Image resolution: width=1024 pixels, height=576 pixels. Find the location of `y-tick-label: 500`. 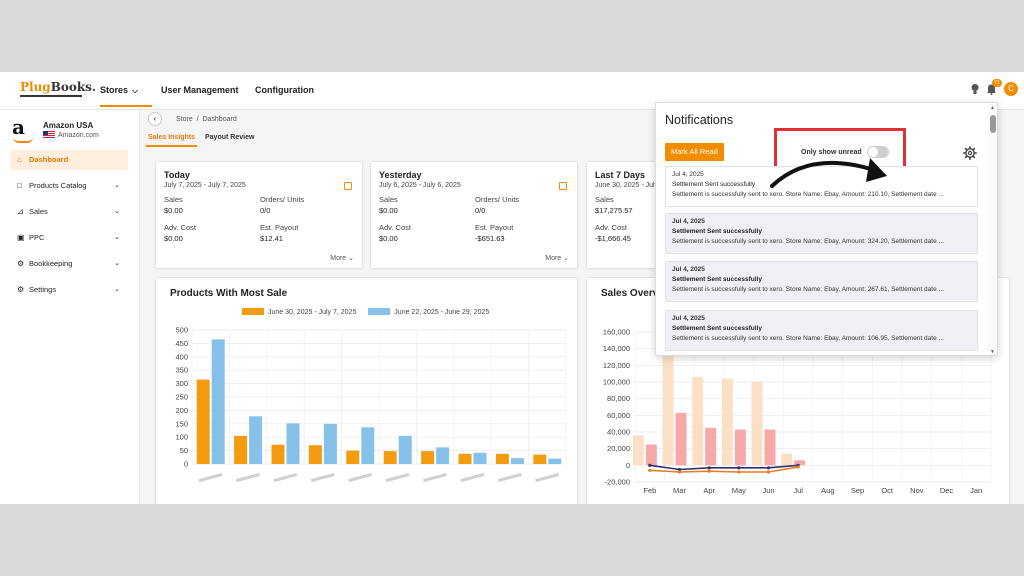

y-tick-label: 500 is located at coordinates (181, 330).